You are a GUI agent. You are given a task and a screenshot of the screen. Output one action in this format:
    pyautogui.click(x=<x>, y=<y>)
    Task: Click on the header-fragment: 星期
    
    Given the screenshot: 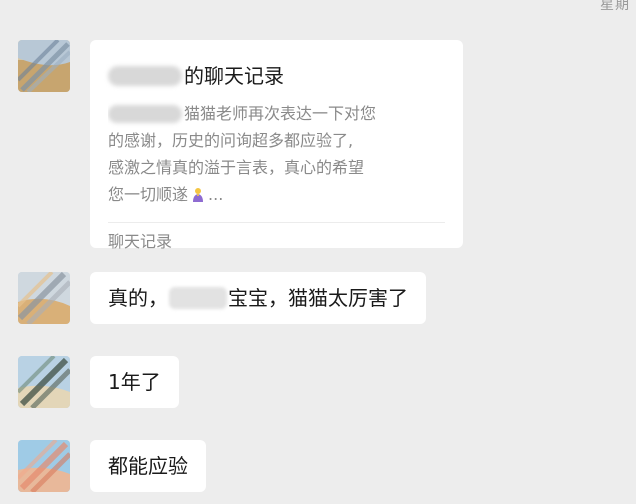 What is the action you would take?
    pyautogui.click(x=615, y=6)
    